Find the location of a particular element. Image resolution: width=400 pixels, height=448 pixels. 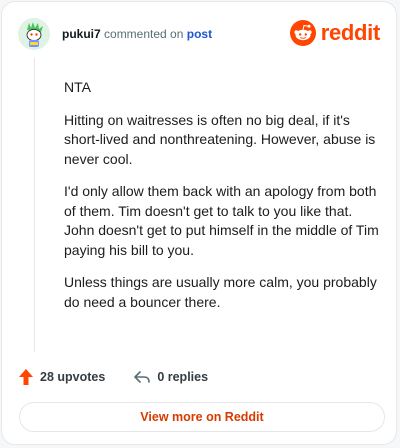

reply-arrow-icon is located at coordinates (142, 377).